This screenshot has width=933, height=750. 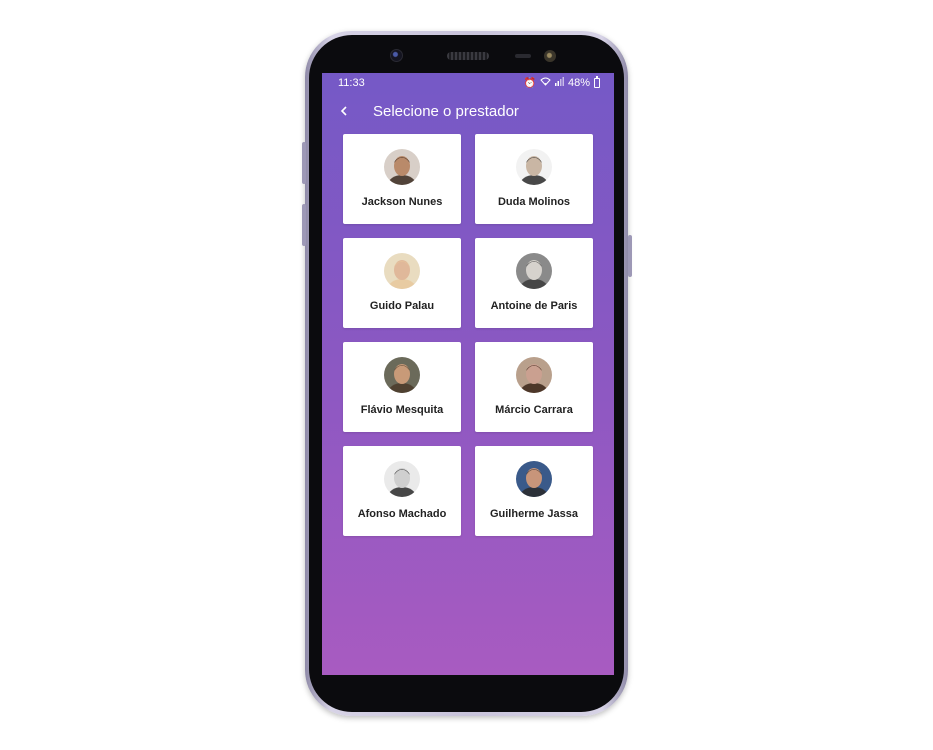 I want to click on provider-card: Antoine de Paris, so click(x=534, y=283).